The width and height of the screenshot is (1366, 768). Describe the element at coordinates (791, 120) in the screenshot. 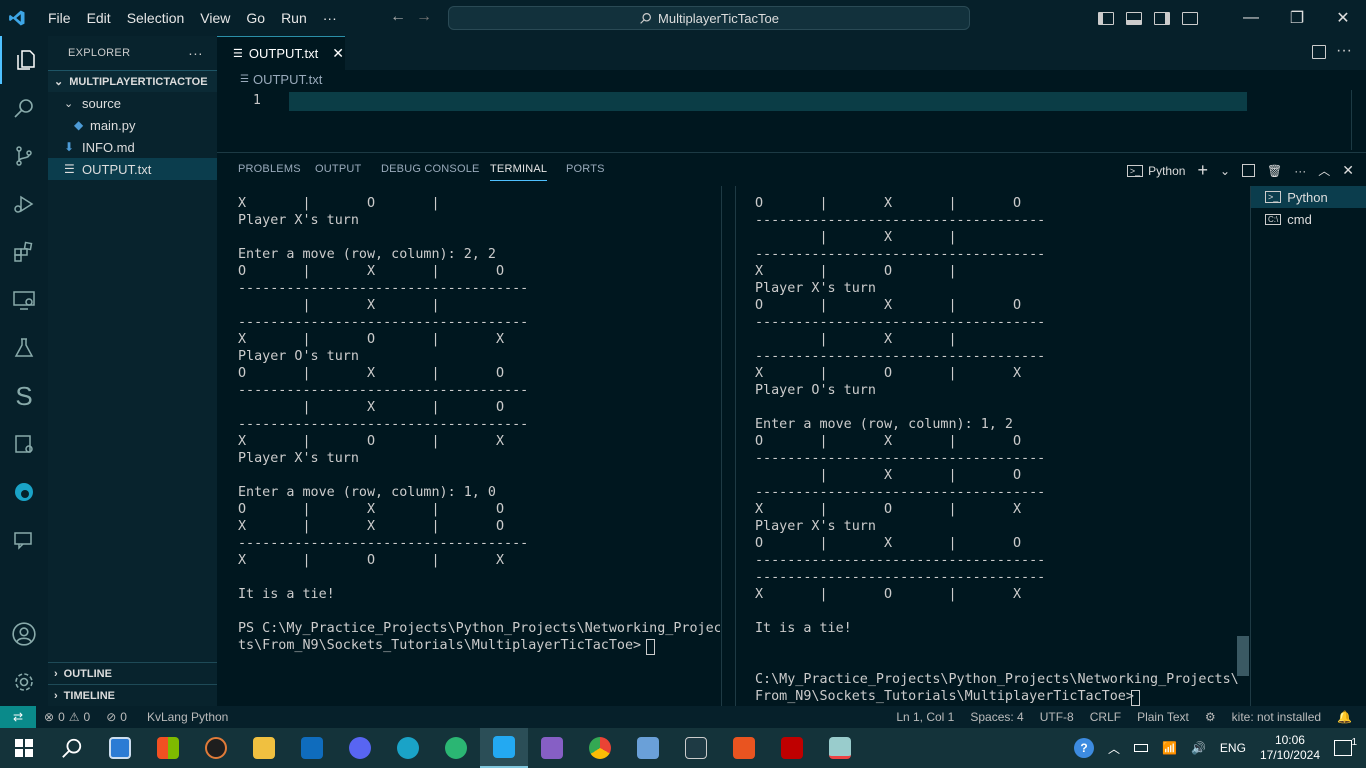

I see `editor-area: 1` at that location.